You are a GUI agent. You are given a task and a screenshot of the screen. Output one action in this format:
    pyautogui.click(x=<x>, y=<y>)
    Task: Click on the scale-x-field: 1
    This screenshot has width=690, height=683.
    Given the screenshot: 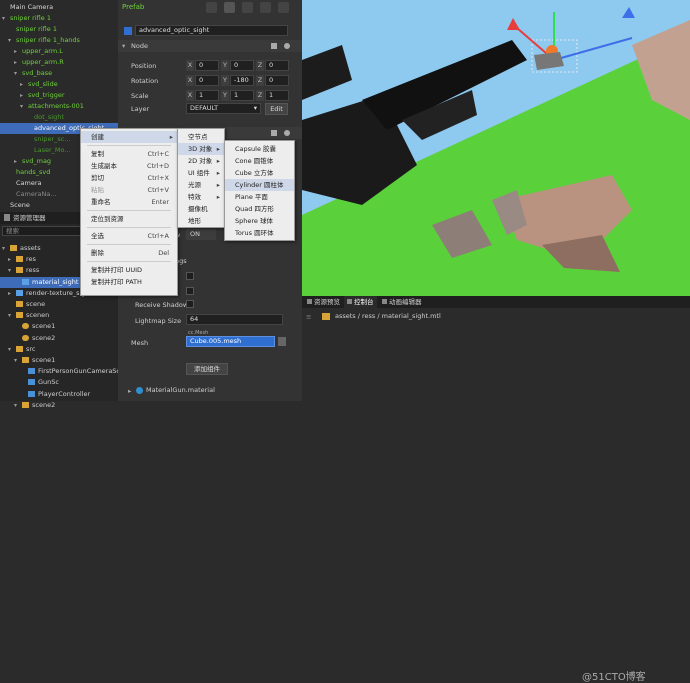 What is the action you would take?
    pyautogui.click(x=207, y=95)
    